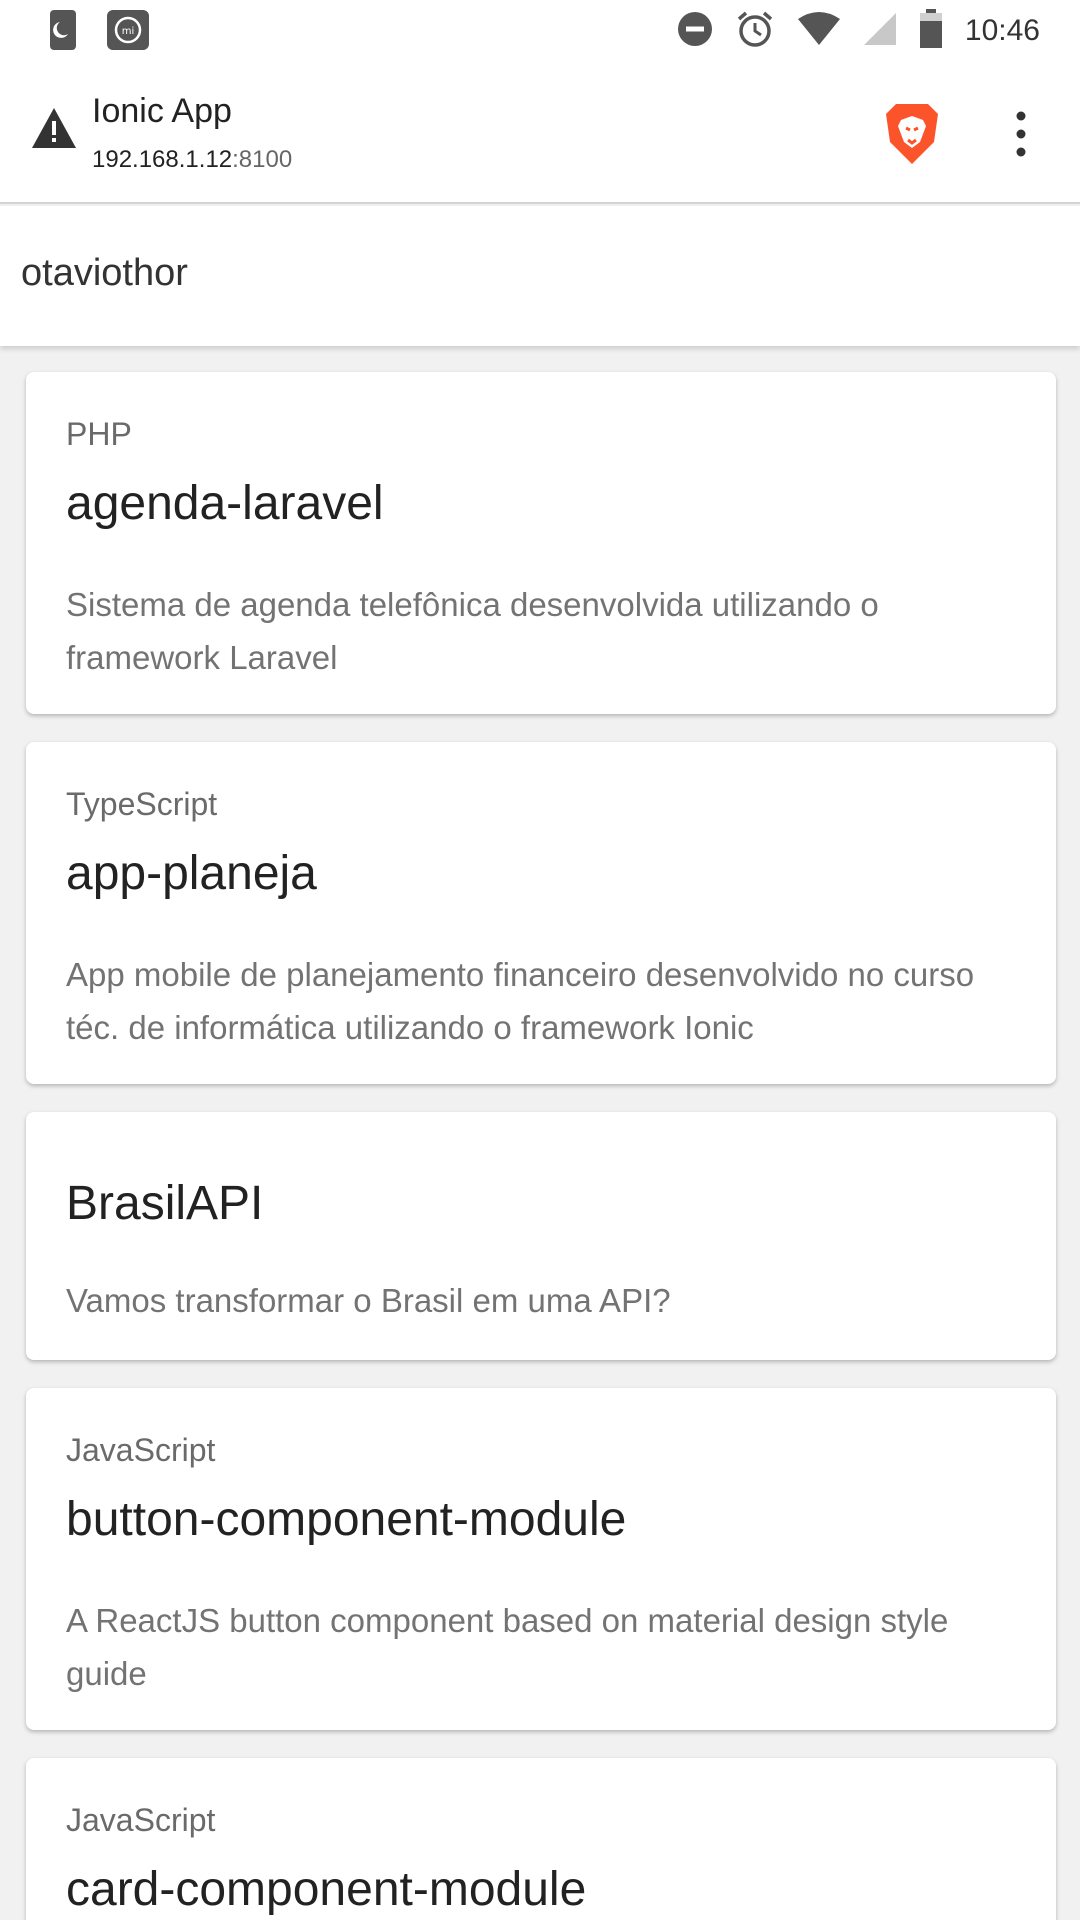  I want to click on wifi-icon, so click(819, 31).